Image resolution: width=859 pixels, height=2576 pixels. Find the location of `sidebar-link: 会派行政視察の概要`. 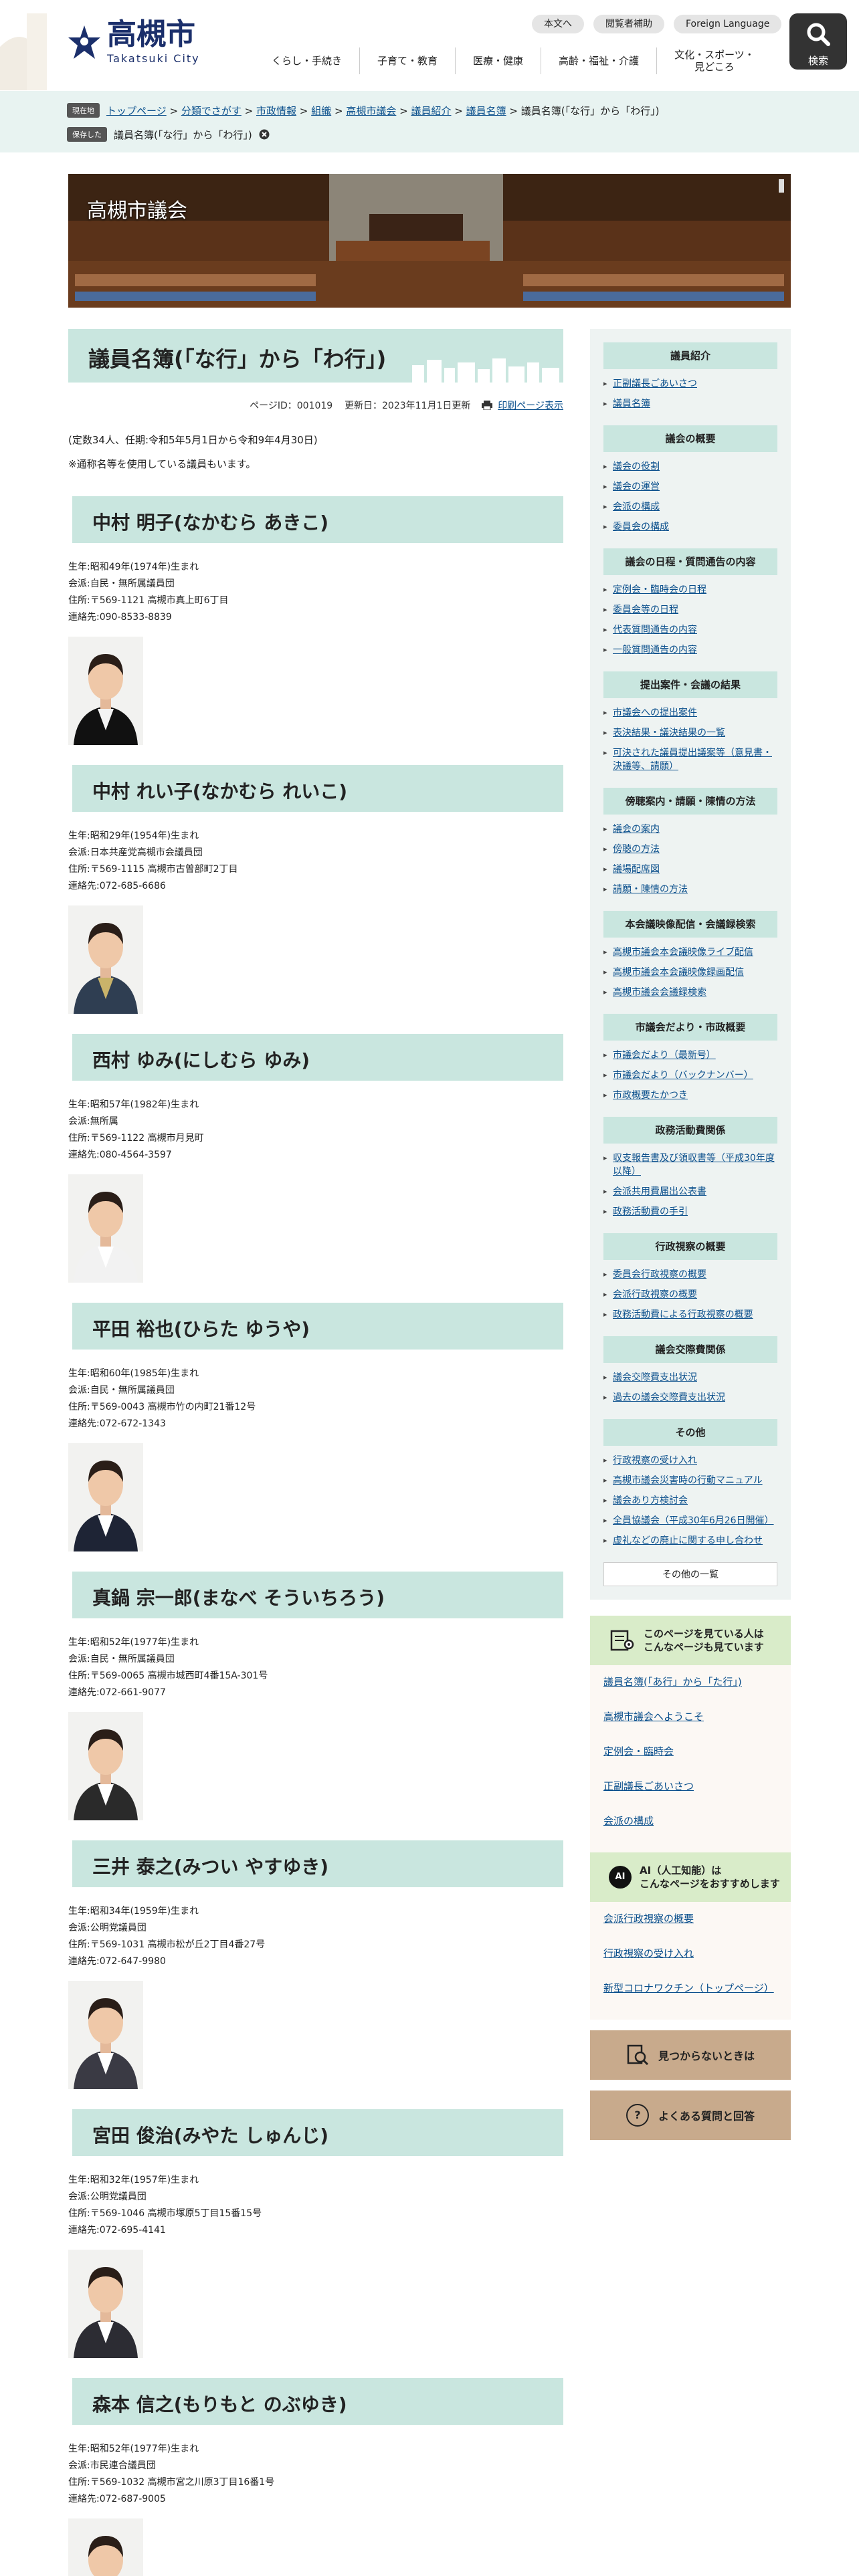

sidebar-link: 会派行政視察の概要 is located at coordinates (655, 1294).